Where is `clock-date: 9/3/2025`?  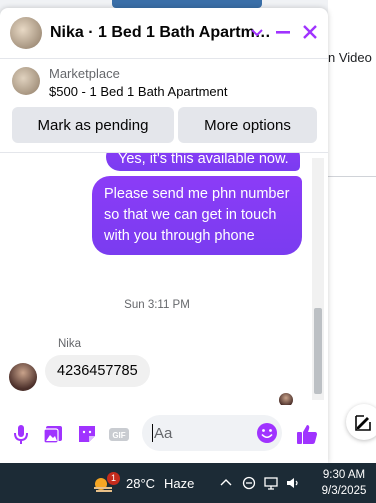 clock-date: 9/3/2025 is located at coordinates (344, 491).